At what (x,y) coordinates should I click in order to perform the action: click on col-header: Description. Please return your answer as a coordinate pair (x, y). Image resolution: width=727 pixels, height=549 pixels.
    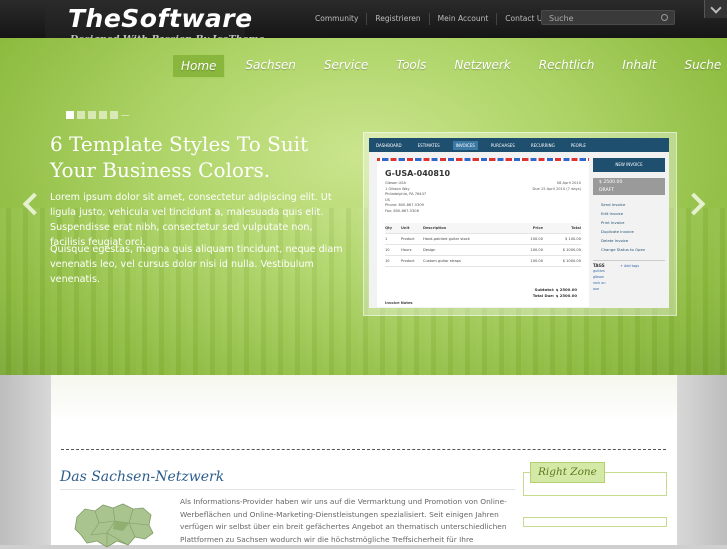
    Looking at the image, I should click on (435, 228).